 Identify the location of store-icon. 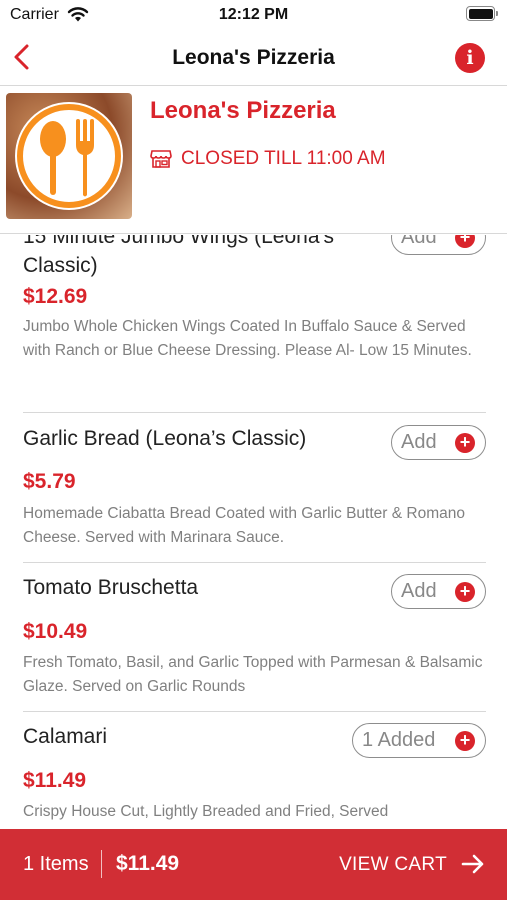
(161, 159).